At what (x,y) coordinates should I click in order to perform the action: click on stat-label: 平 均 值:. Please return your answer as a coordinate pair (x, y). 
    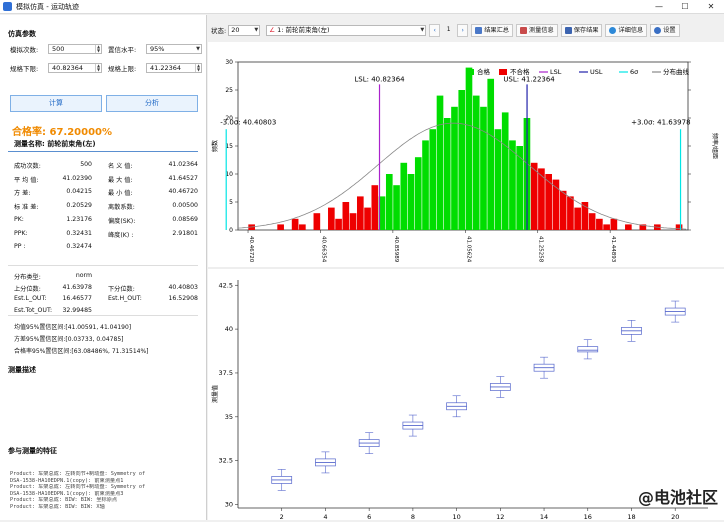
    Looking at the image, I should click on (26, 179).